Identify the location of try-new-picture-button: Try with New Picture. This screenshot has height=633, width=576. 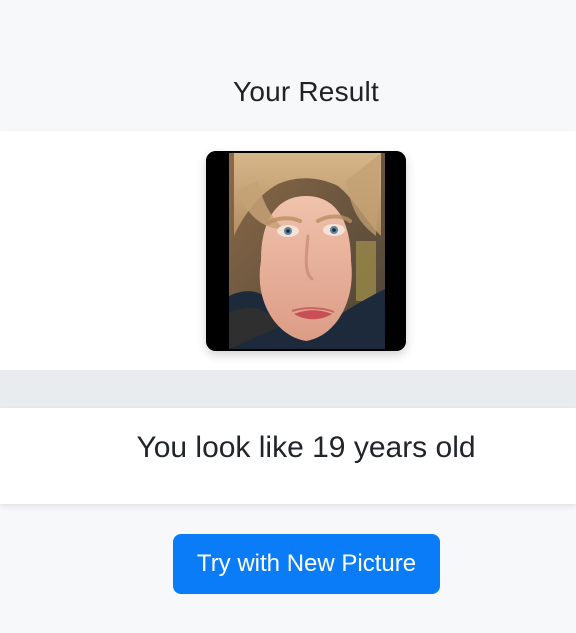
(306, 564).